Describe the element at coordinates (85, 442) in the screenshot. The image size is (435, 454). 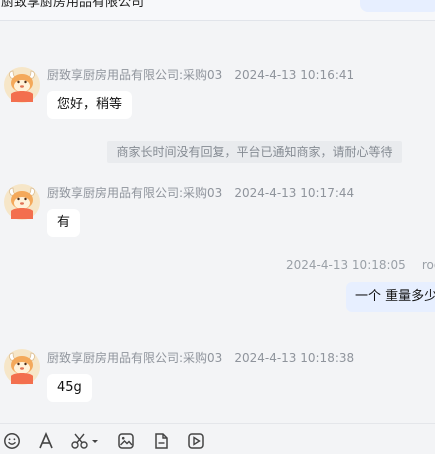
I see `screenshot-icon` at that location.